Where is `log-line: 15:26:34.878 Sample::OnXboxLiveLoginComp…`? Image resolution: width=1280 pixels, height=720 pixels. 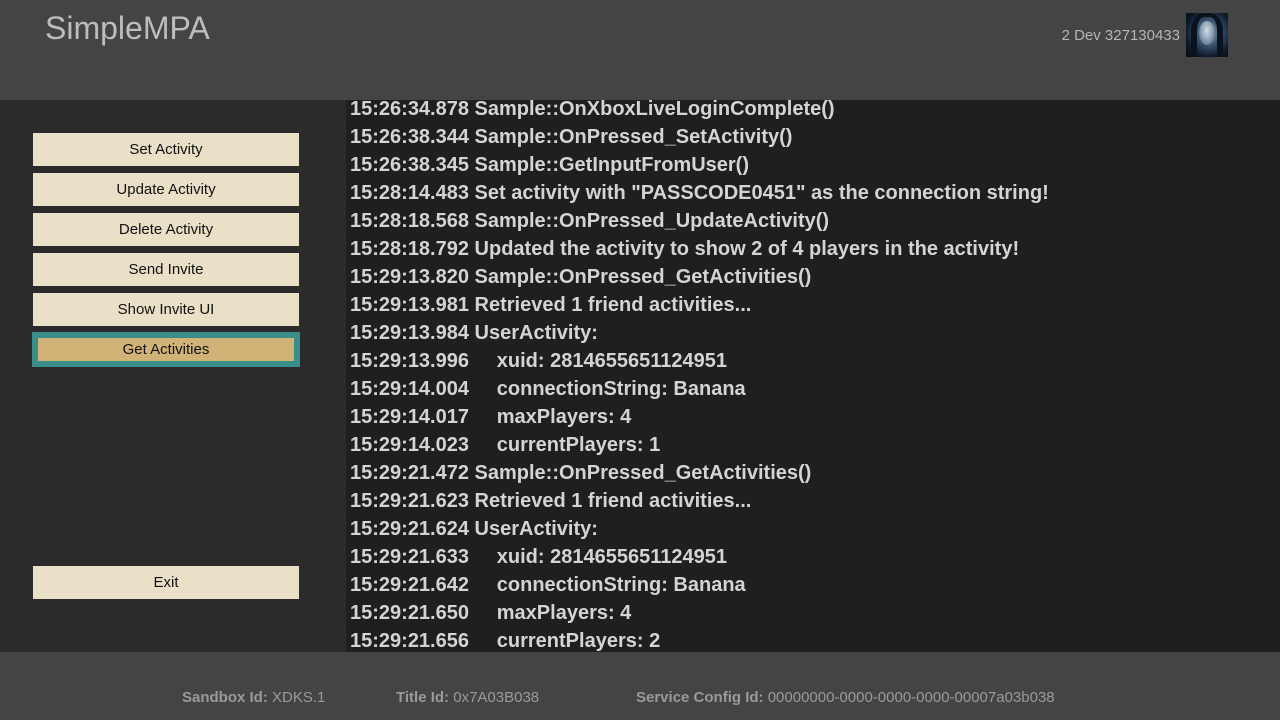 log-line: 15:26:34.878 Sample::OnXboxLiveLoginComp… is located at coordinates (592, 110).